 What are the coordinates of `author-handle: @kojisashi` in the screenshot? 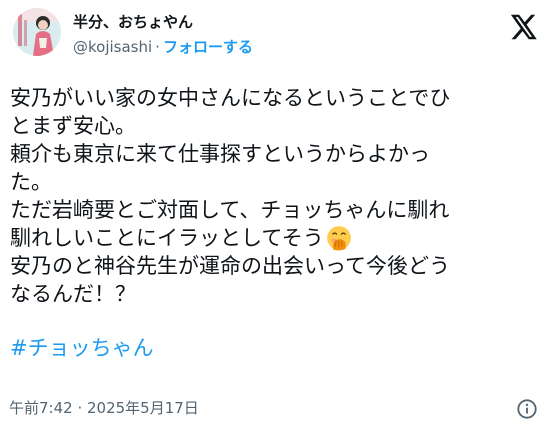 It's located at (112, 47).